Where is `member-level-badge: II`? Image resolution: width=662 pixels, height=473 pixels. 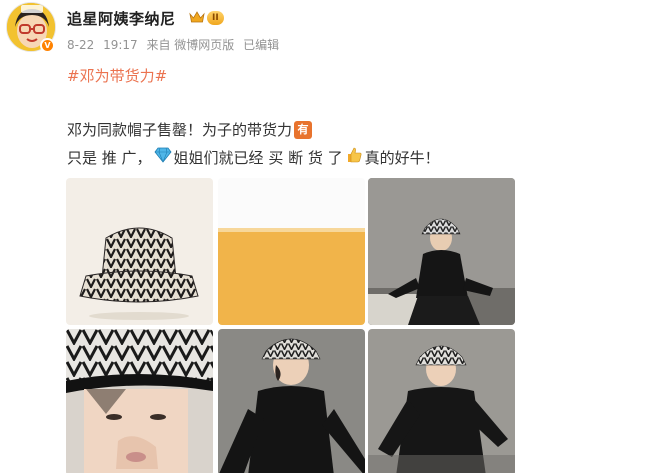
member-level-badge: II is located at coordinates (206, 18).